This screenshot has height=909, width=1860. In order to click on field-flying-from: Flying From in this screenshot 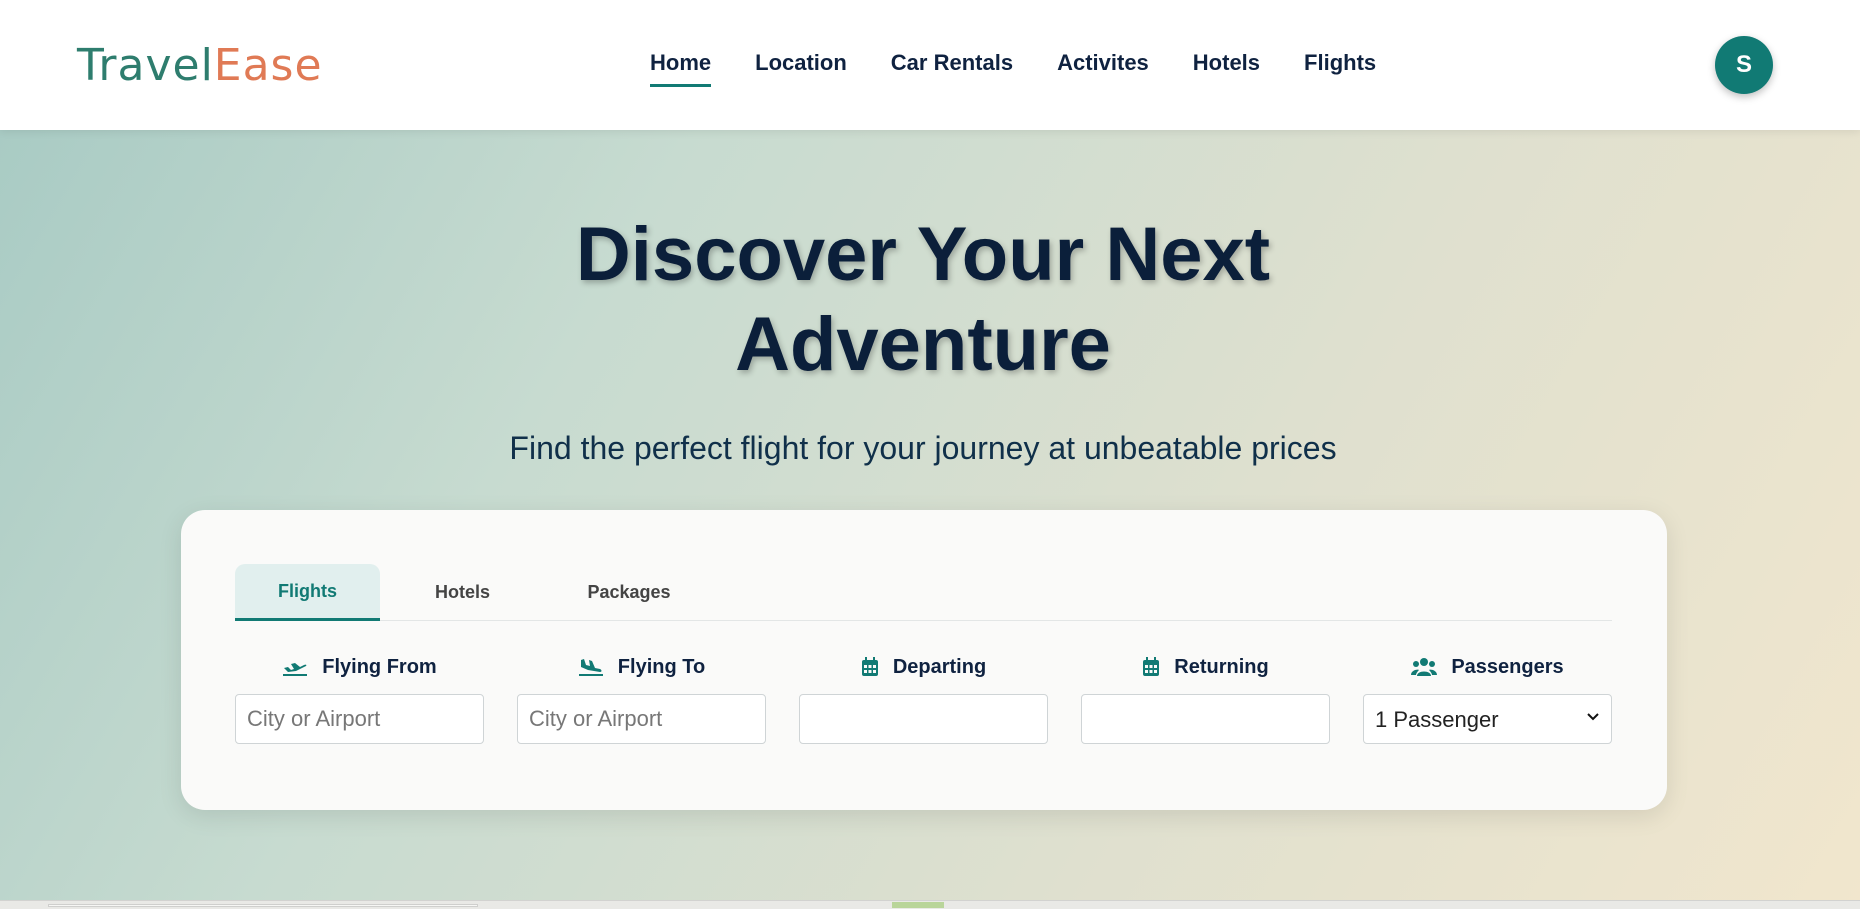, I will do `click(359, 697)`.